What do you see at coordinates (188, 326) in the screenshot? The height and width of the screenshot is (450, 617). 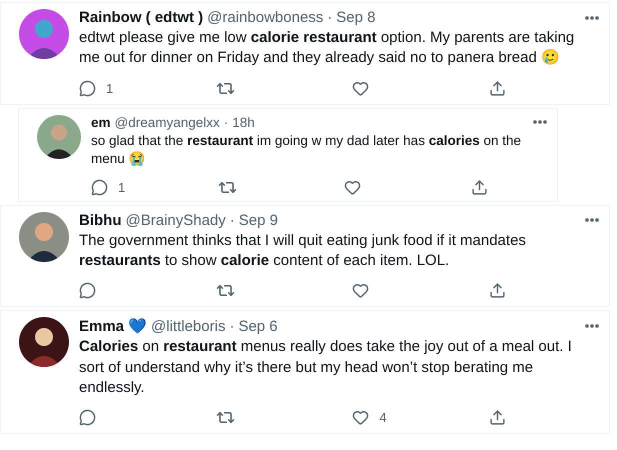 I see `user-handle: @littleboris` at bounding box center [188, 326].